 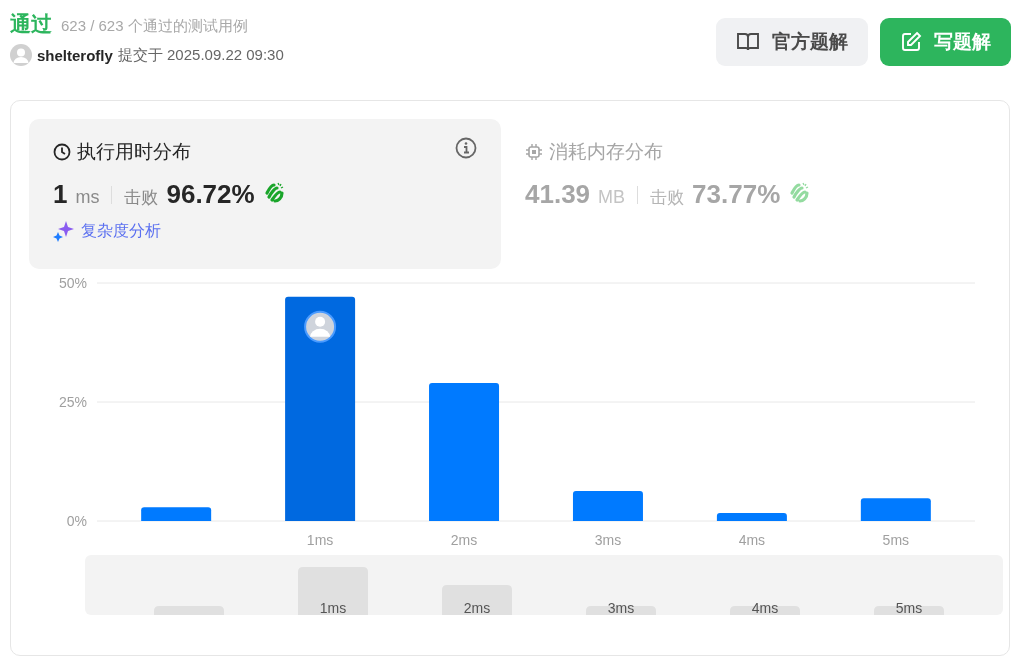 What do you see at coordinates (107, 231) in the screenshot?
I see `complexity-link: 复杂度分析` at bounding box center [107, 231].